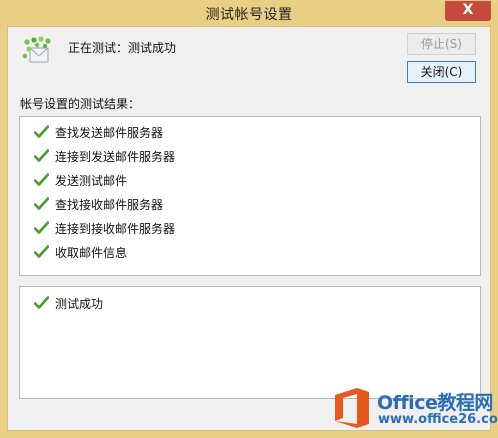  What do you see at coordinates (109, 132) in the screenshot?
I see `list-item-label: 查找发送邮件服务器` at bounding box center [109, 132].